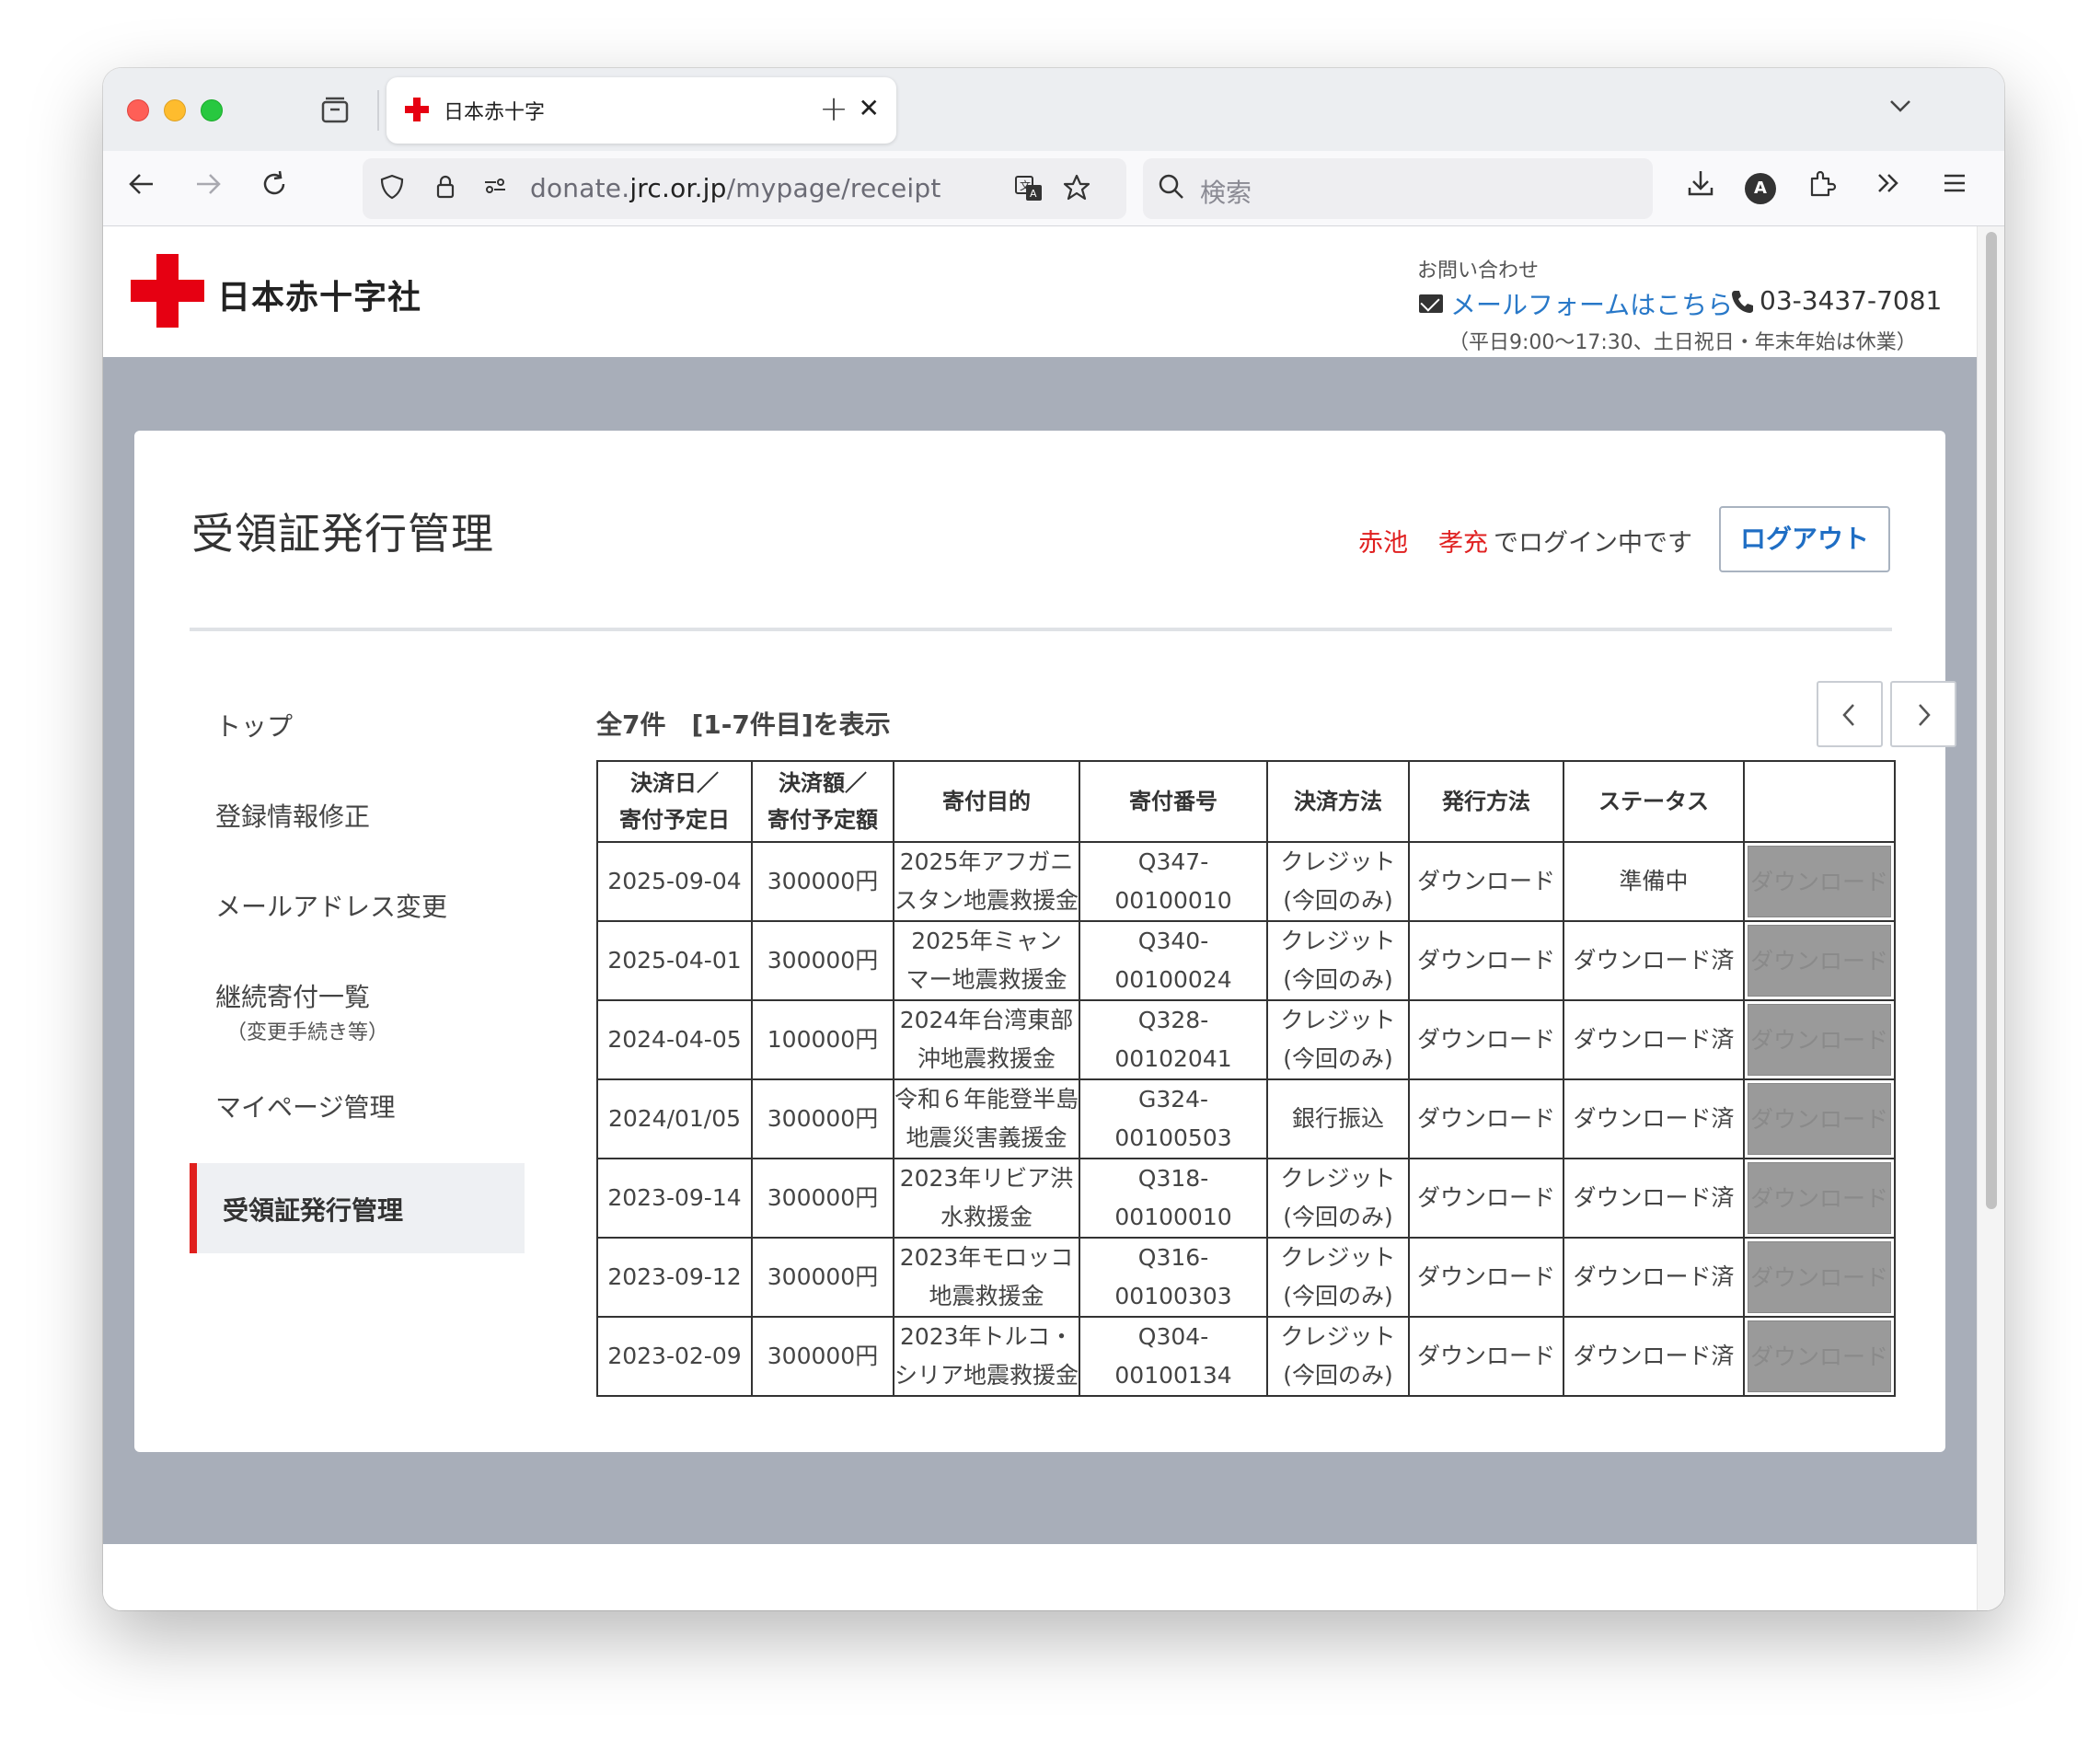 Image resolution: width=2100 pixels, height=1741 pixels. I want to click on user-first-name: 孝充, so click(1463, 543).